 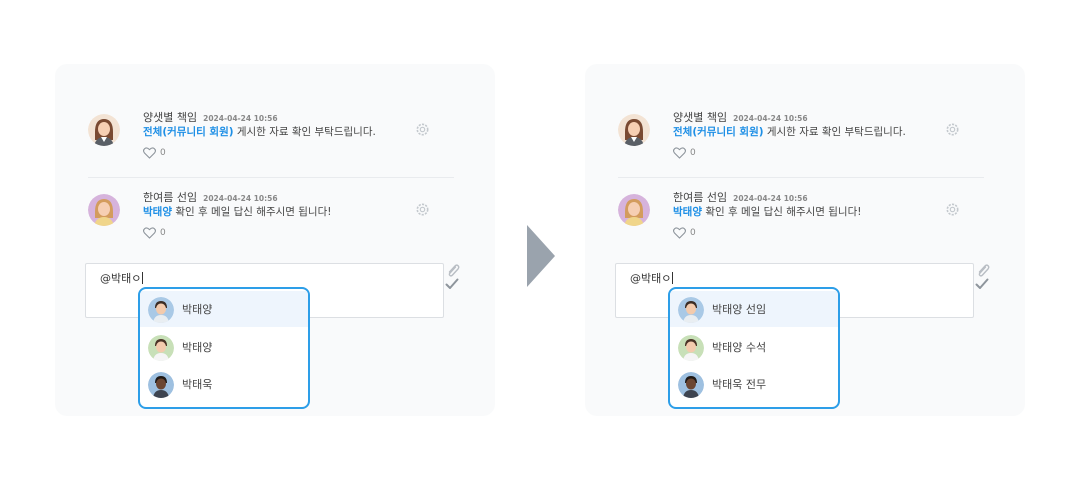 I want to click on suggestion-name: 박태욱, so click(x=197, y=384).